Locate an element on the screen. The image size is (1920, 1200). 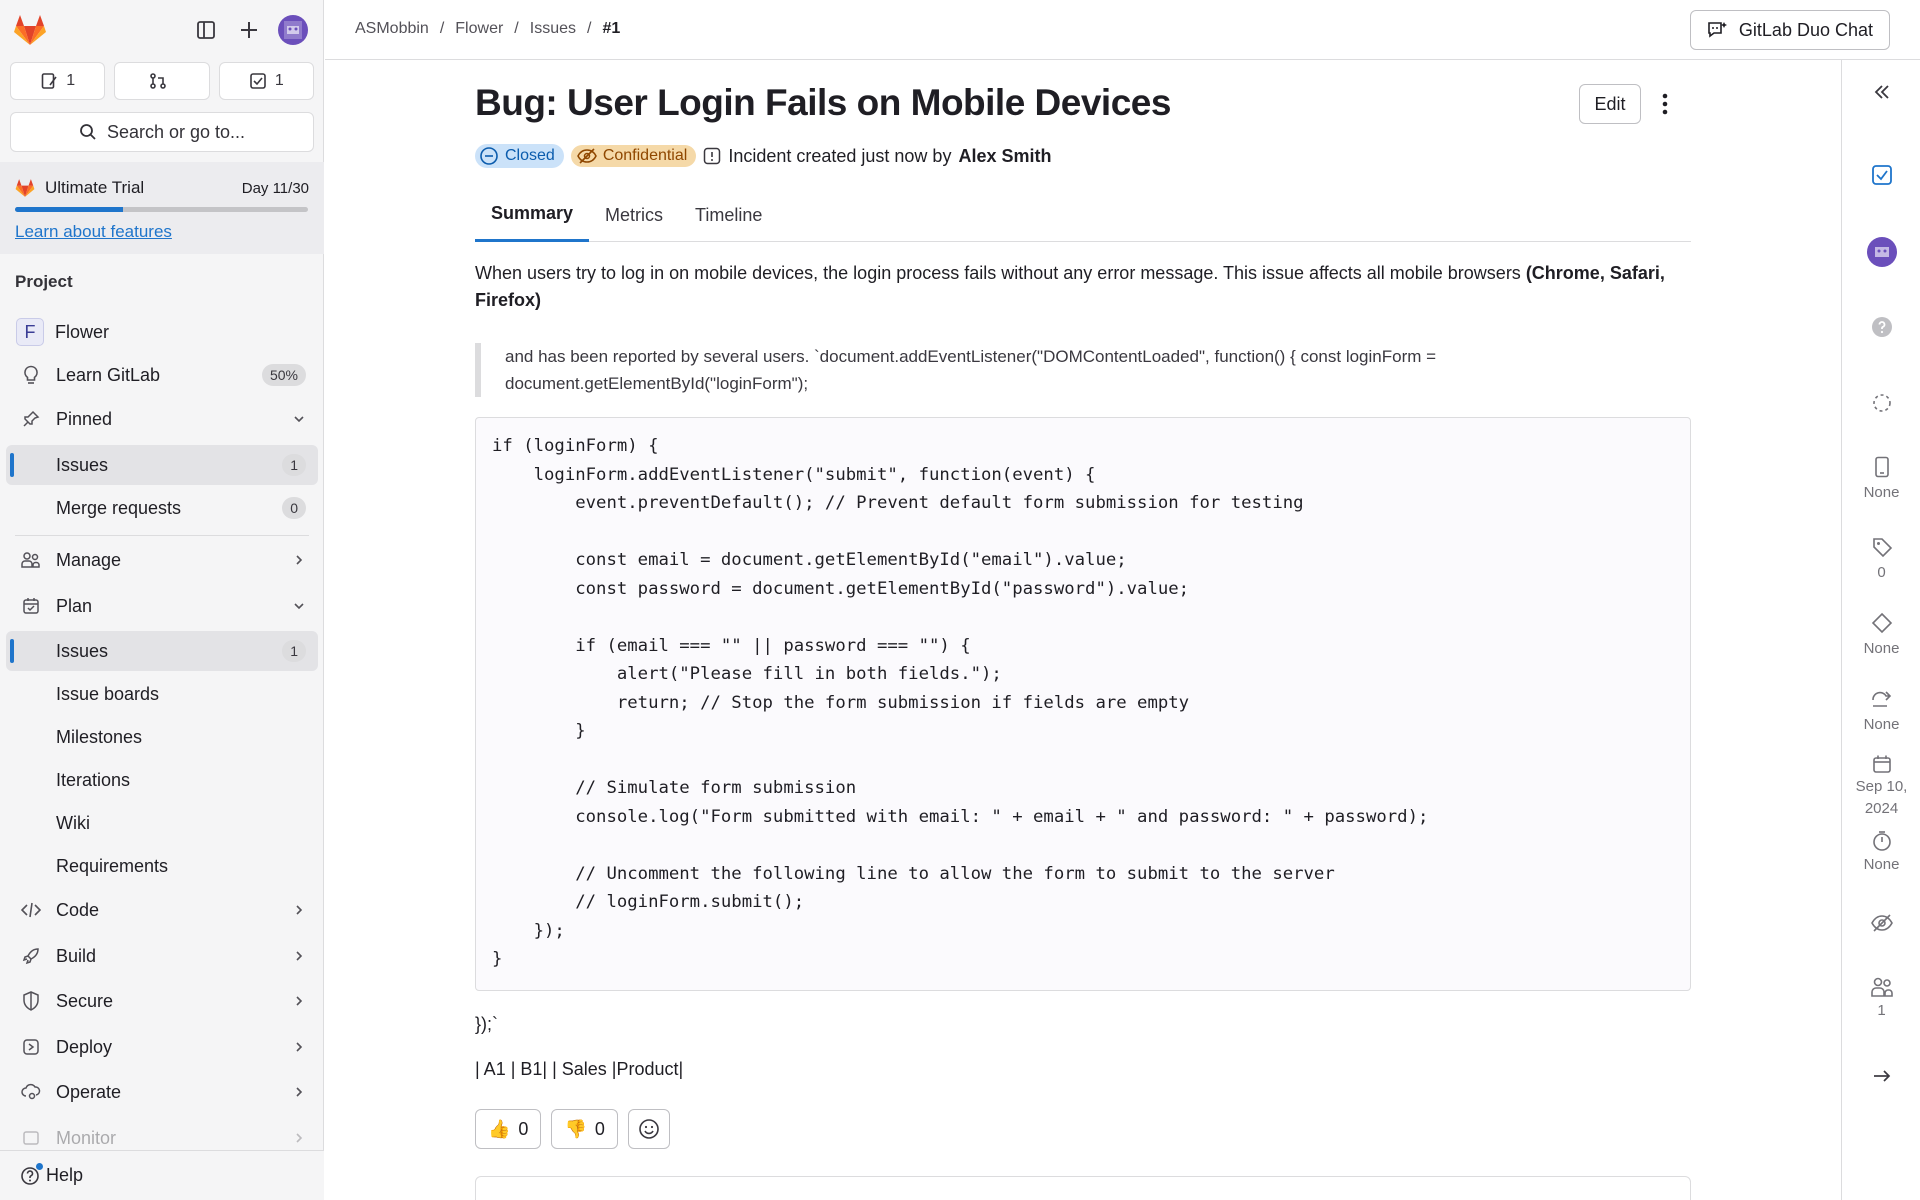
breadcrumb-item: Issues is located at coordinates (553, 29).